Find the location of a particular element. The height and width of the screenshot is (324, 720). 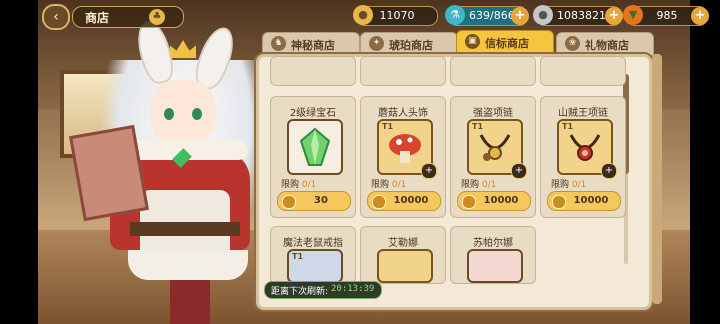

tab-label: 信标商店 is located at coordinates (507, 43).